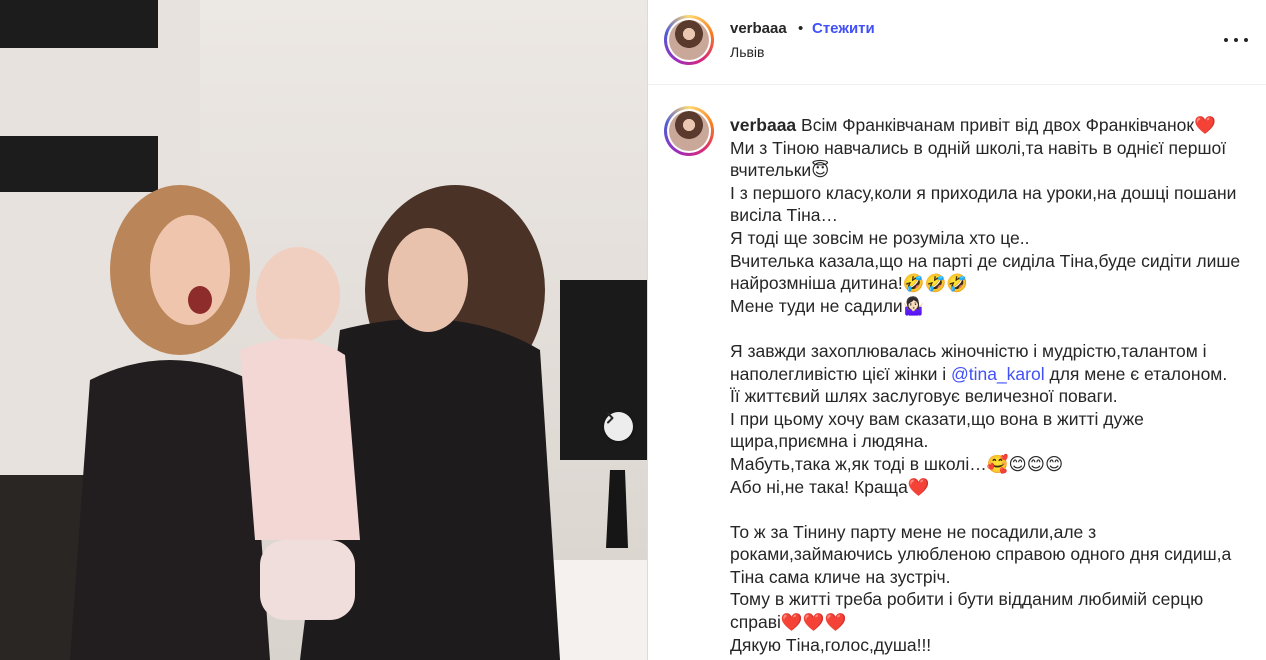  What do you see at coordinates (1236, 40) in the screenshot?
I see `more-options-icon` at bounding box center [1236, 40].